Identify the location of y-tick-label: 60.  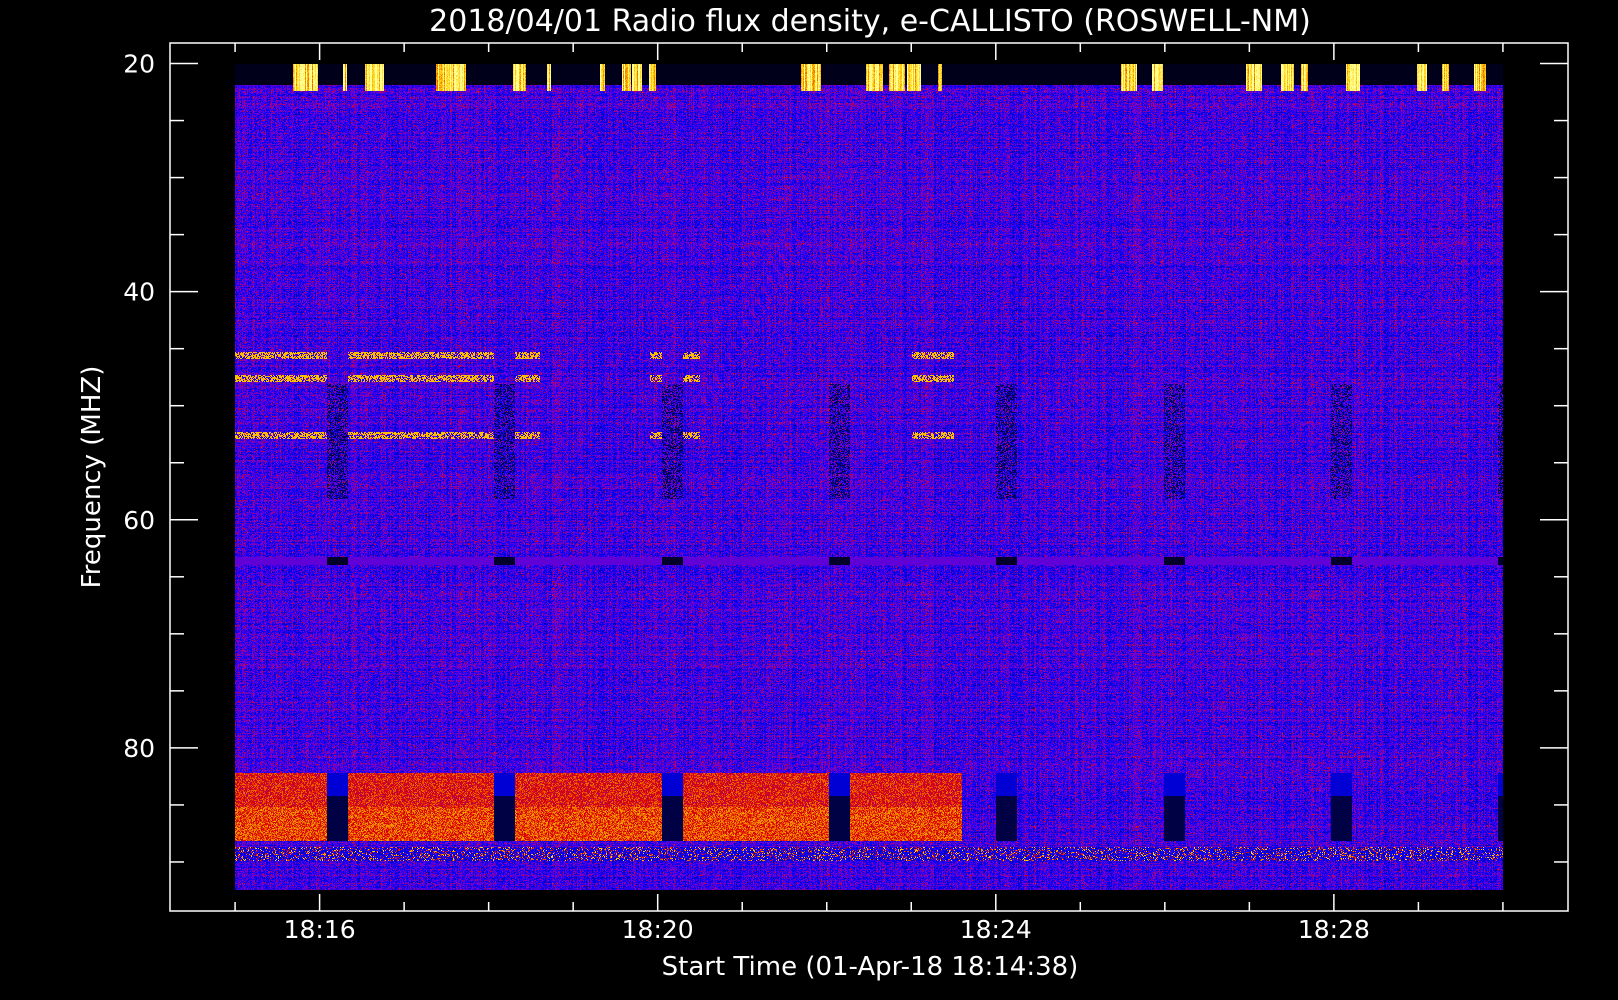
(139, 520).